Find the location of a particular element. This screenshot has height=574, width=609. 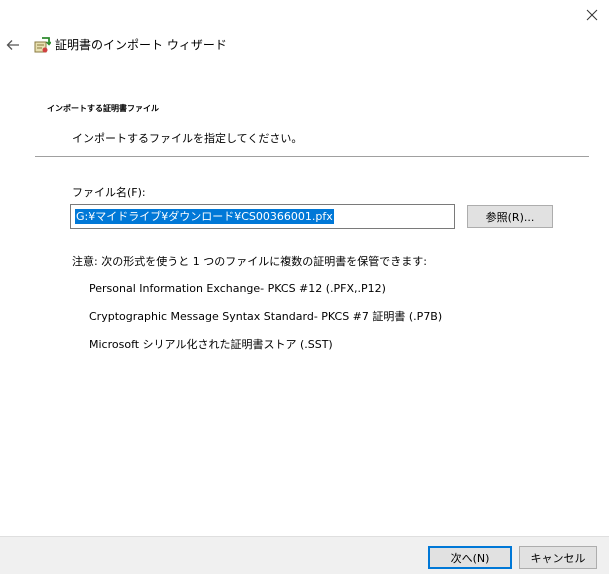

next-button: 次へ(N) is located at coordinates (470, 557).